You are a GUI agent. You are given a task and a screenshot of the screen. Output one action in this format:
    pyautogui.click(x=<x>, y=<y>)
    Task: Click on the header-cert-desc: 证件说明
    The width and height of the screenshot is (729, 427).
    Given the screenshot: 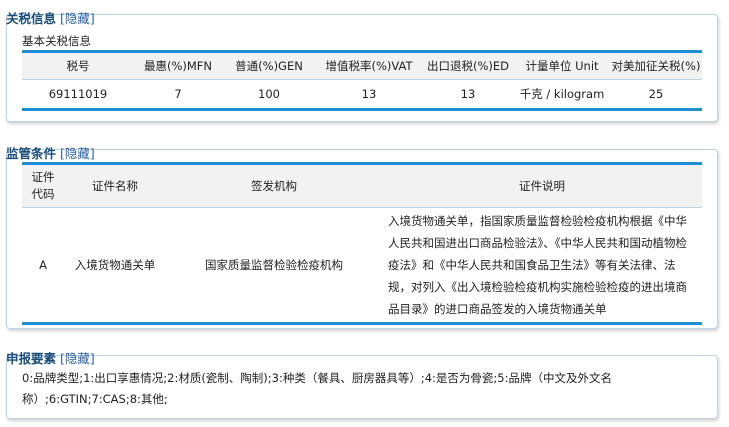 What is the action you would take?
    pyautogui.click(x=542, y=185)
    